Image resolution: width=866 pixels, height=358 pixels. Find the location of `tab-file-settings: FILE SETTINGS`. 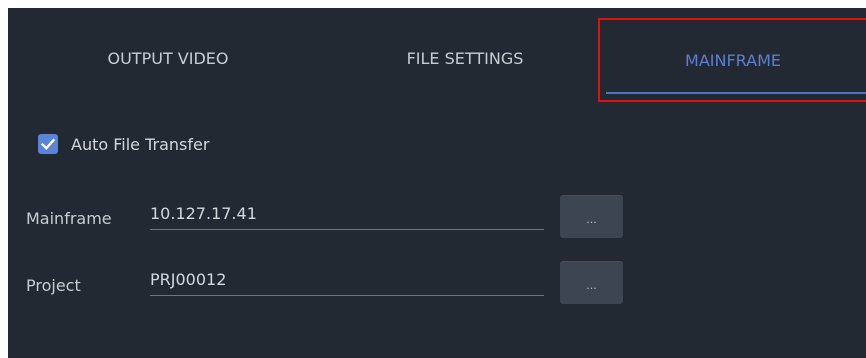

tab-file-settings: FILE SETTINGS is located at coordinates (465, 58).